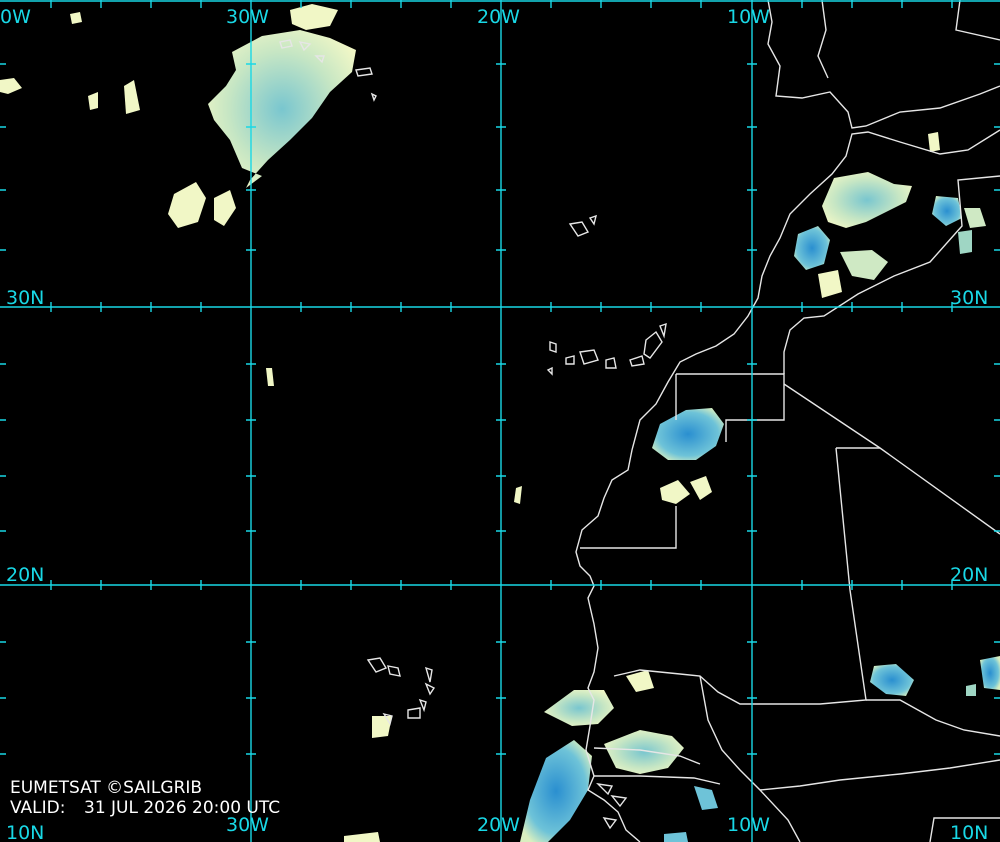  I want to click on valid-prefix: VALID:, so click(38, 808).